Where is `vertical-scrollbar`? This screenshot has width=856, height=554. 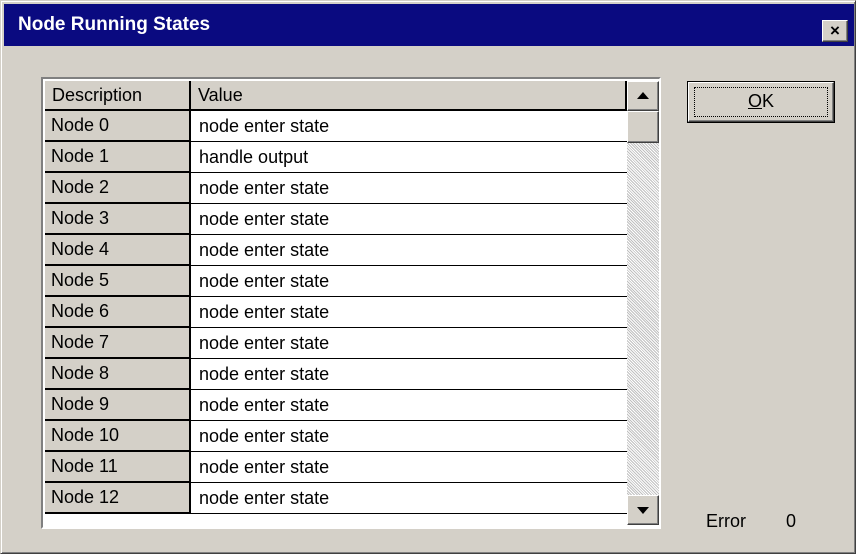 vertical-scrollbar is located at coordinates (643, 303).